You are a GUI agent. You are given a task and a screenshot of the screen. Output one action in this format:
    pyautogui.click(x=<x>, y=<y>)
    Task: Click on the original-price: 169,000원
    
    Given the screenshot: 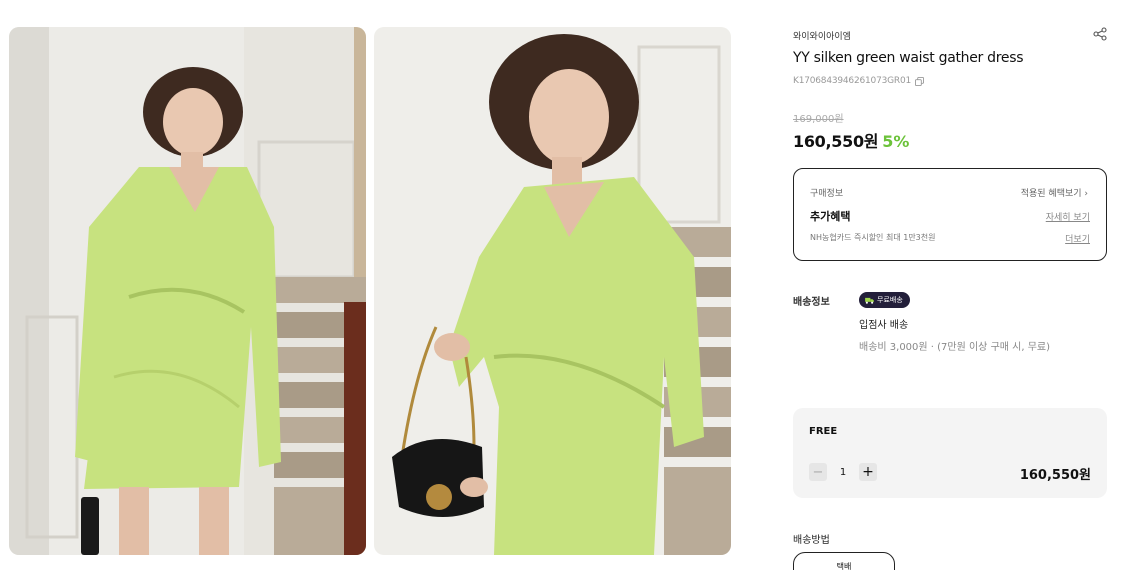 What is the action you would take?
    pyautogui.click(x=818, y=119)
    